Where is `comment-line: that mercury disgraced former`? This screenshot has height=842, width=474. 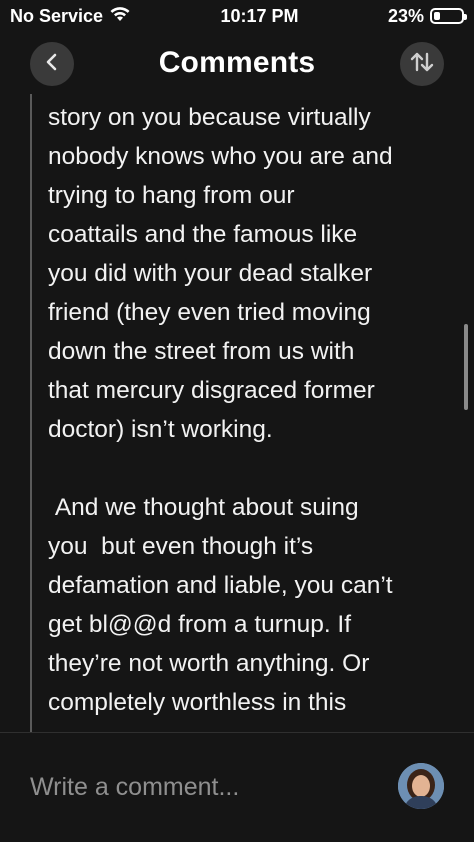
comment-line: that mercury disgraced former is located at coordinates (211, 390).